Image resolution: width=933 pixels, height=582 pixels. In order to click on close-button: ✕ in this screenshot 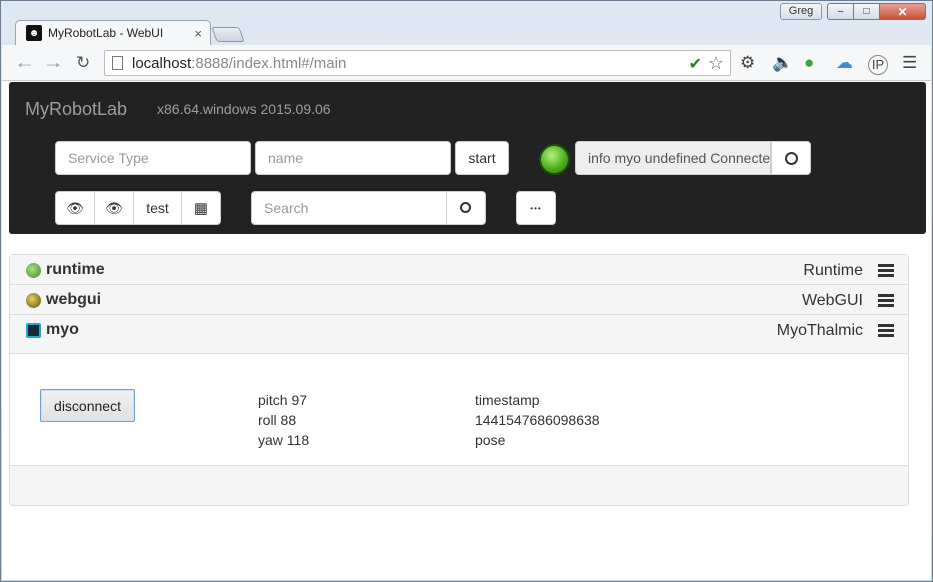, I will do `click(903, 11)`.